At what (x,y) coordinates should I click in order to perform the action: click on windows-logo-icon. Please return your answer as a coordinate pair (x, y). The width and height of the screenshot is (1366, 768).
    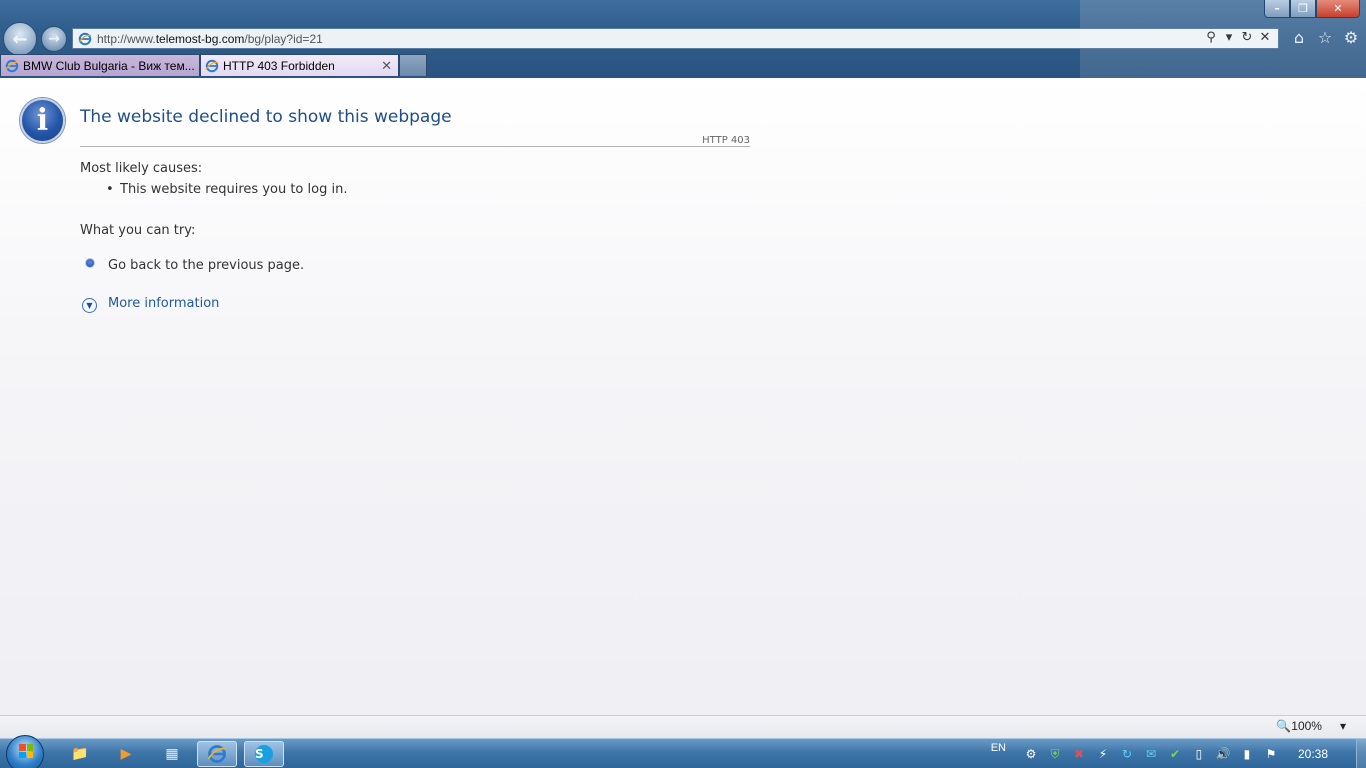
    Looking at the image, I should click on (26, 751).